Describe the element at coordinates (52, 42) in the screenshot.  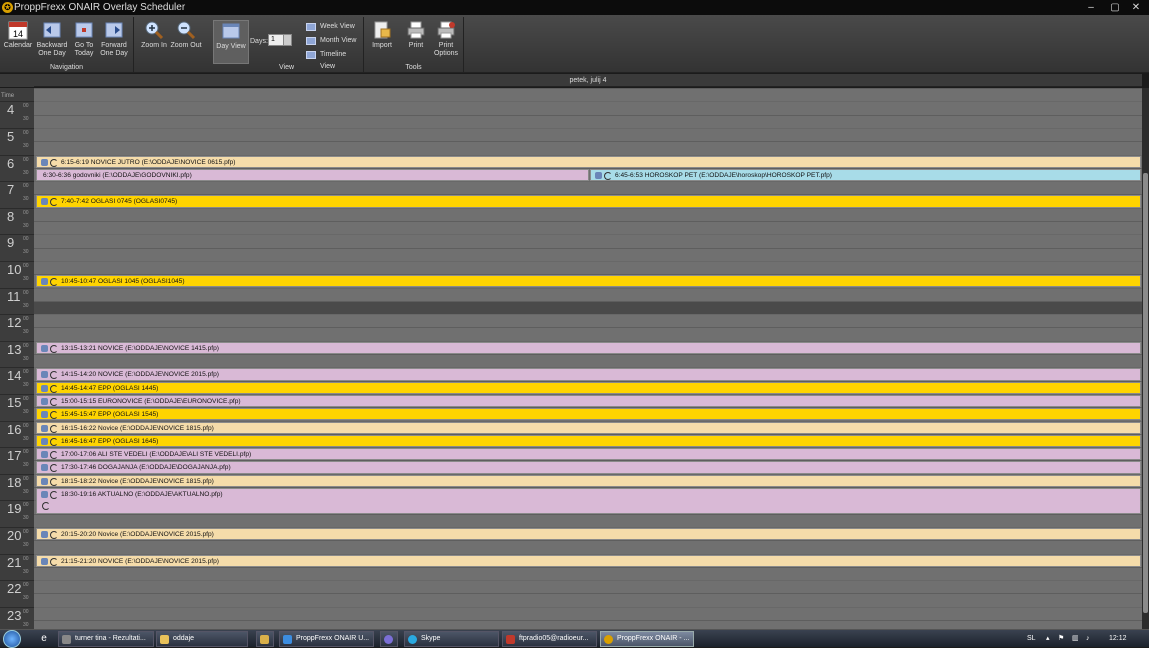
I see `backward-one-day-button: Backward One Day` at that location.